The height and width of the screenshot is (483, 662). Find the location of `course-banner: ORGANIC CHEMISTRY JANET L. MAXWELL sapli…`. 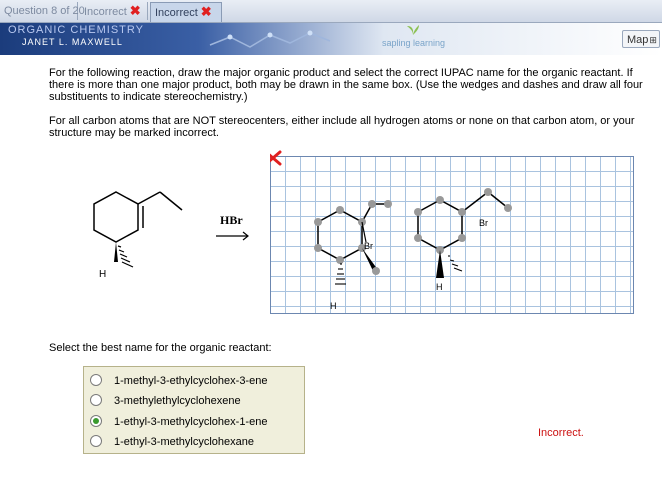

course-banner: ORGANIC CHEMISTRY JANET L. MAXWELL sapli… is located at coordinates (331, 39).